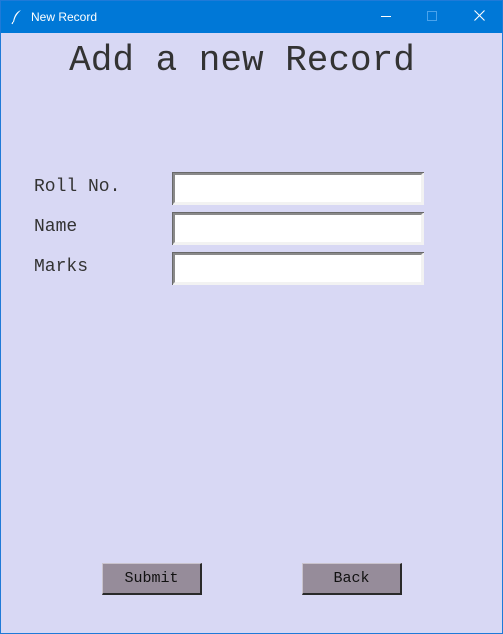 This screenshot has width=503, height=634. I want to click on minimize-button, so click(386, 17).